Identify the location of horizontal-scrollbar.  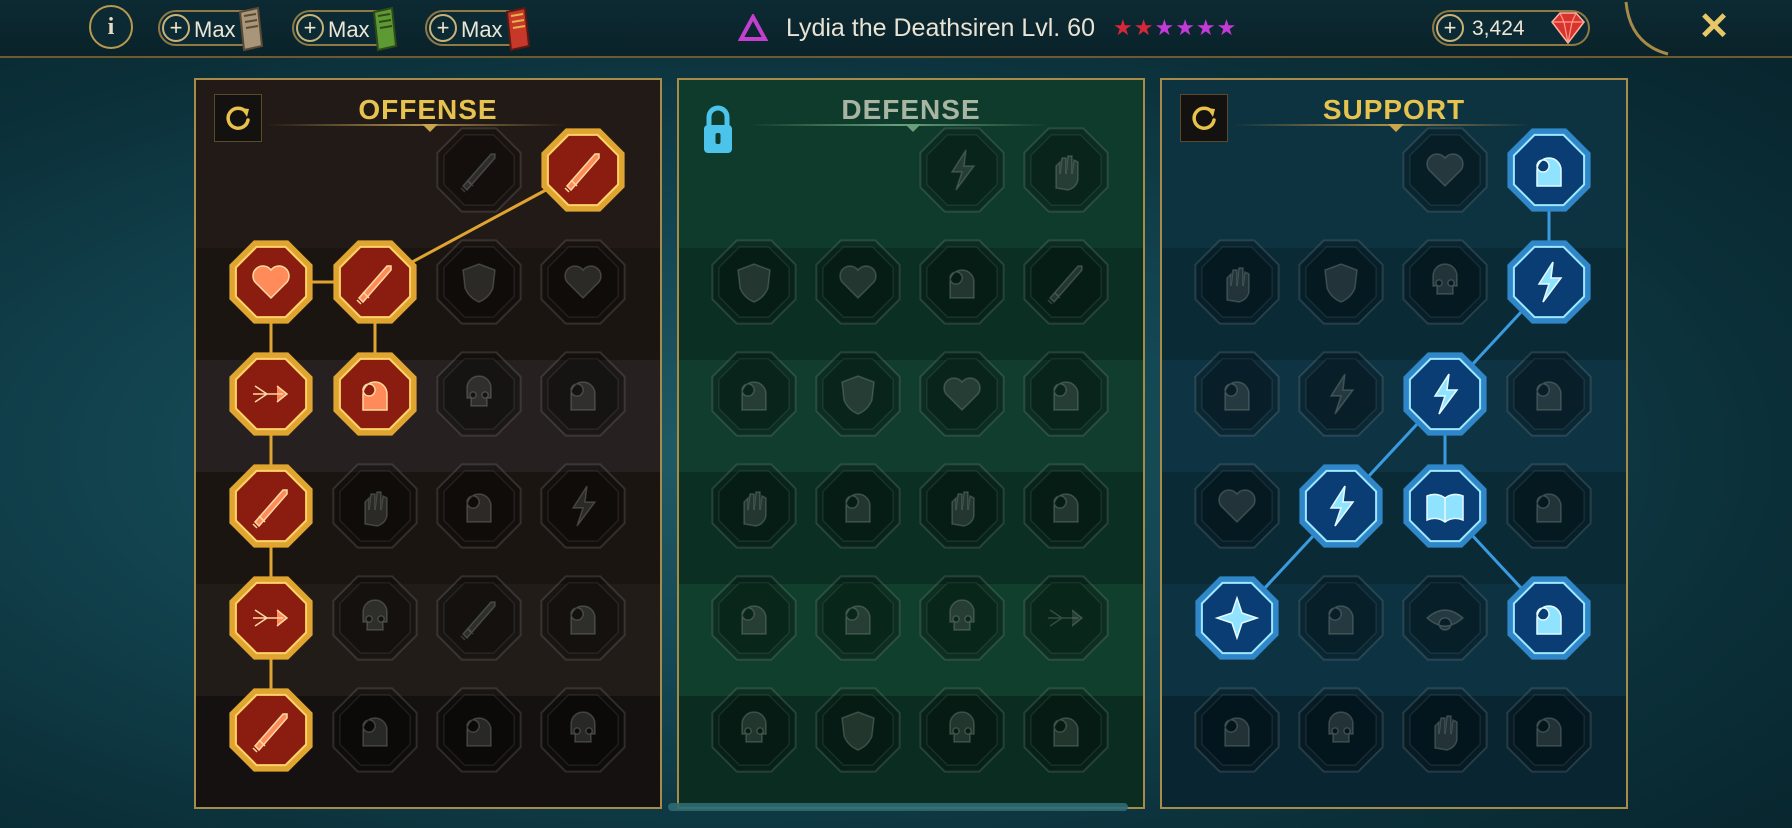
(898, 807).